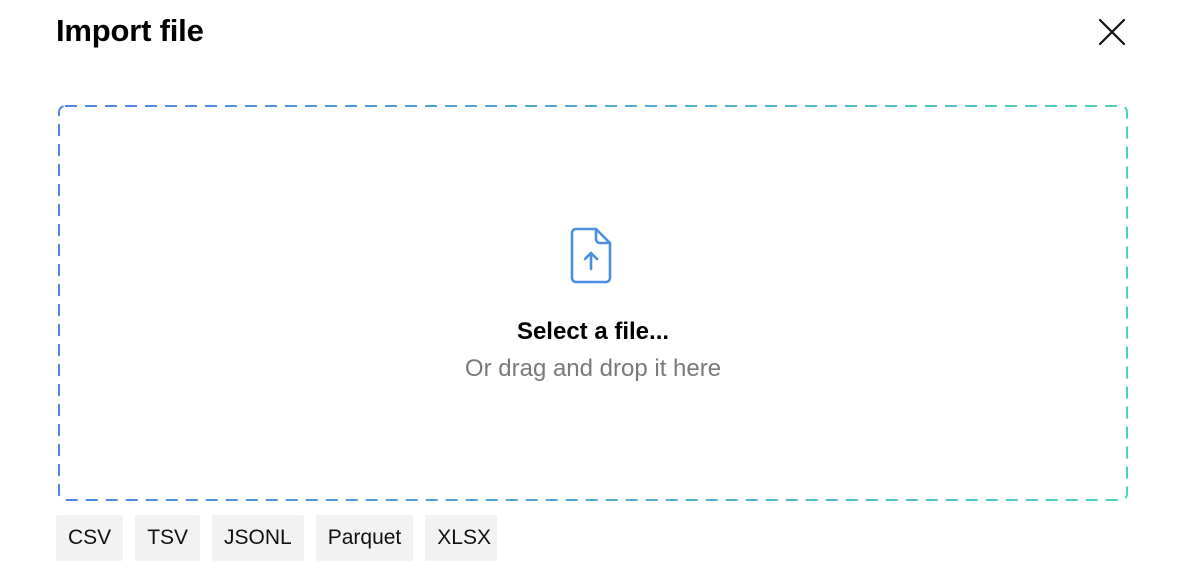 This screenshot has height=585, width=1182. I want to click on format-chip-csv: CSV, so click(90, 538).